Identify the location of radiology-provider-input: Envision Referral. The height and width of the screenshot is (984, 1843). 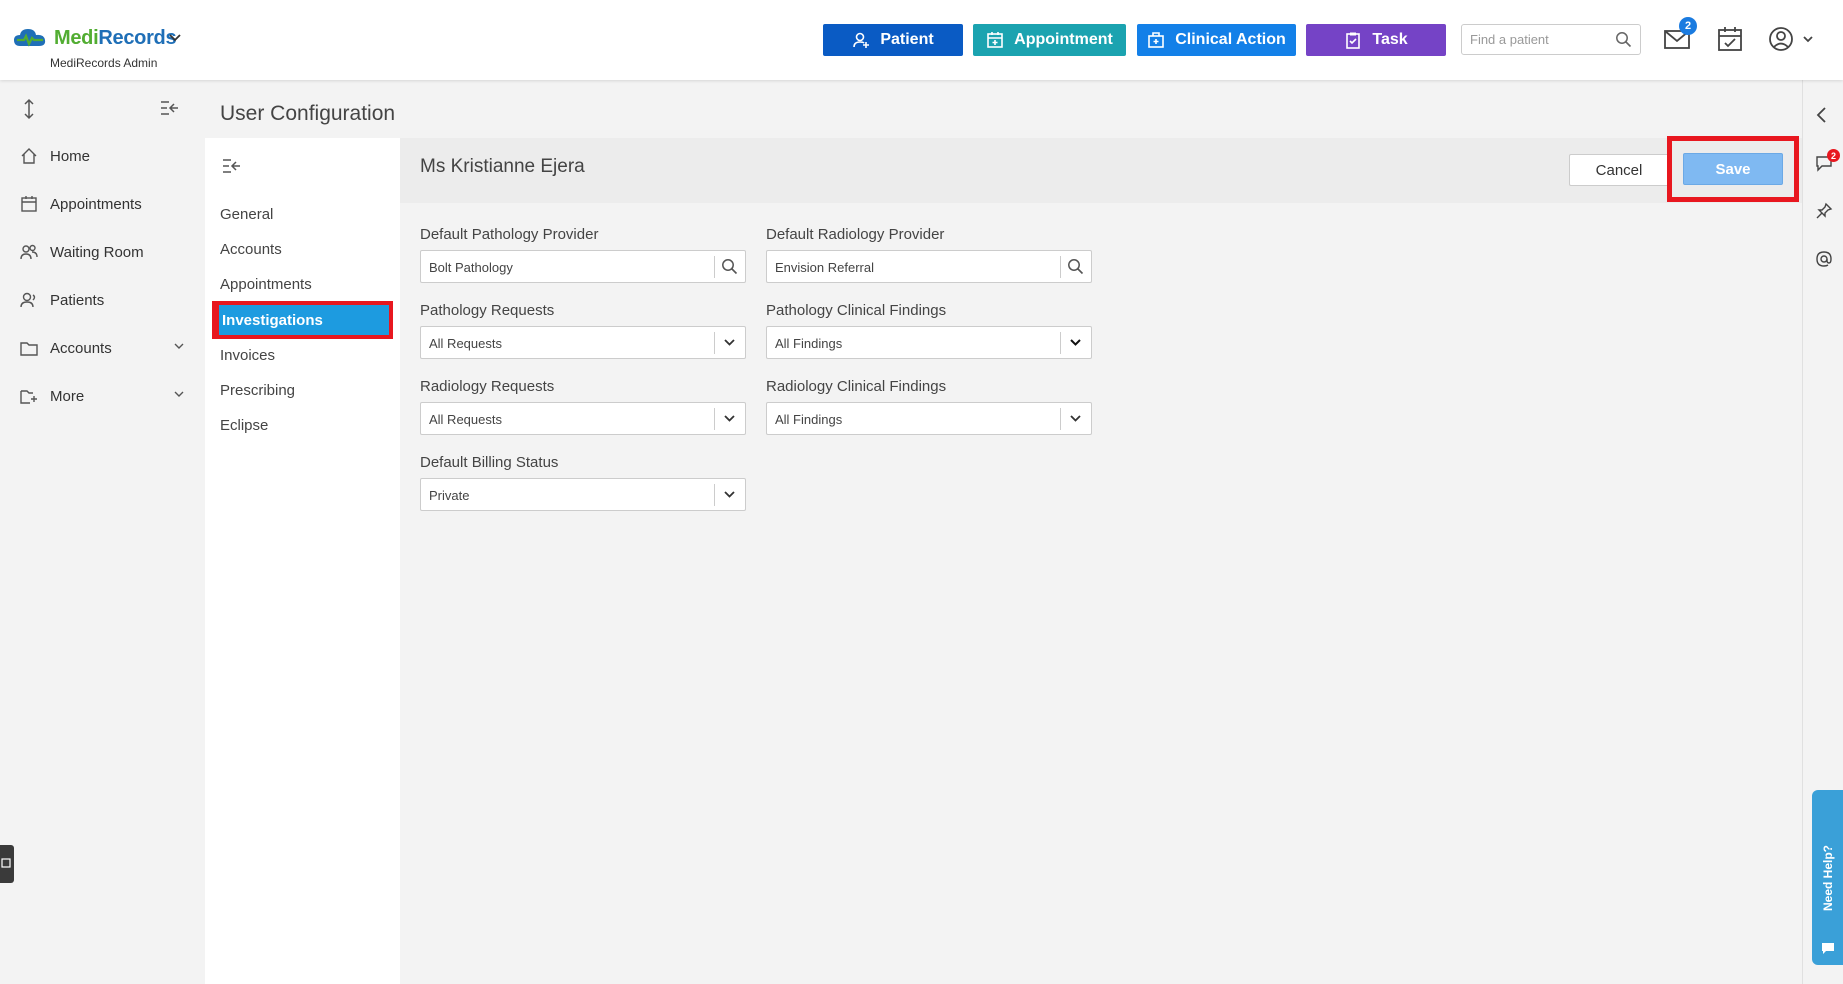
(929, 266).